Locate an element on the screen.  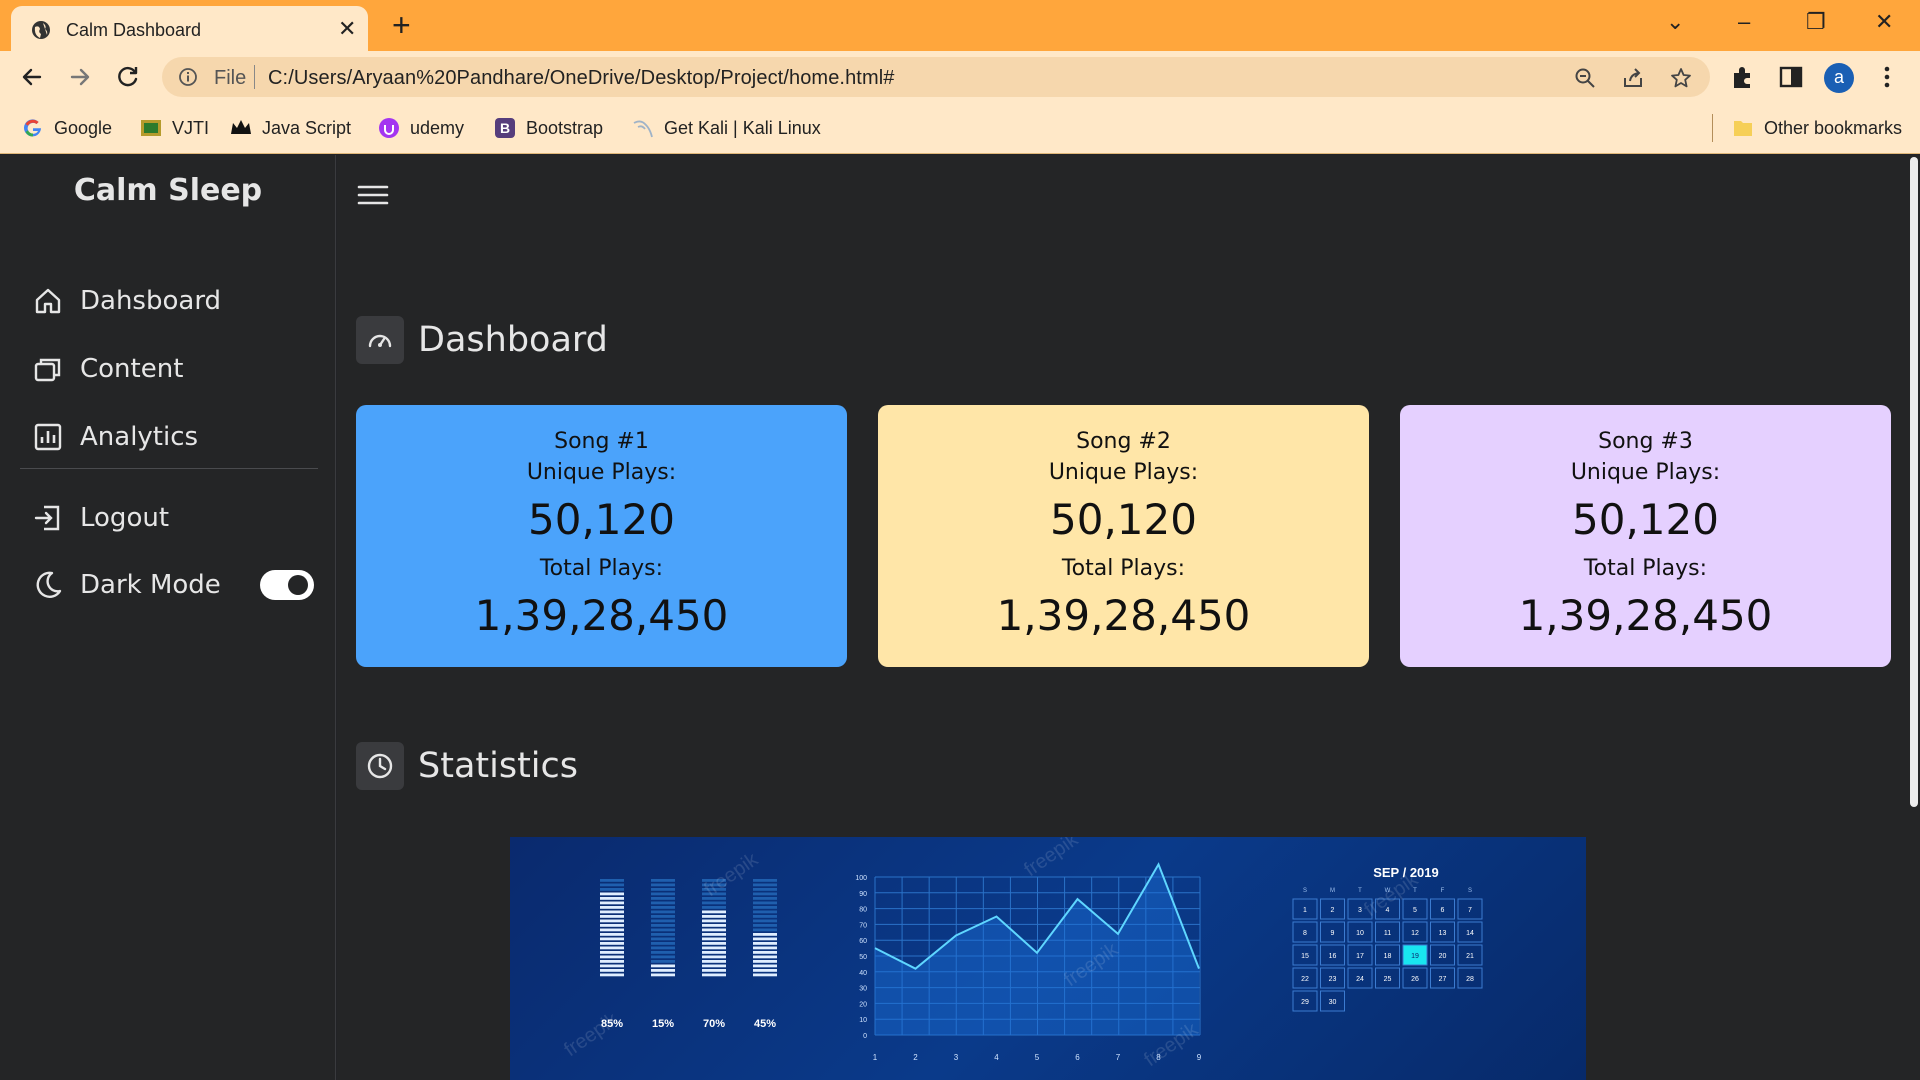
sidebar-item-content: Content is located at coordinates (107, 369).